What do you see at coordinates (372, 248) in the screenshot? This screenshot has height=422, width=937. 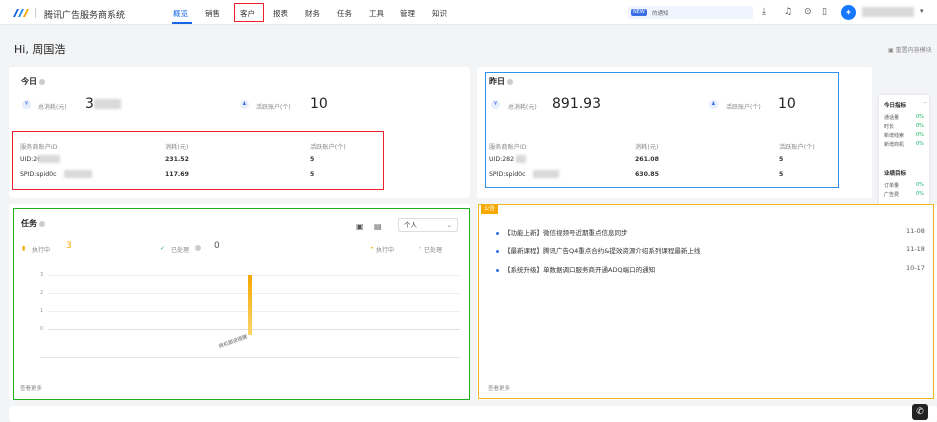 I see `legend-in-progress-swatch: •` at bounding box center [372, 248].